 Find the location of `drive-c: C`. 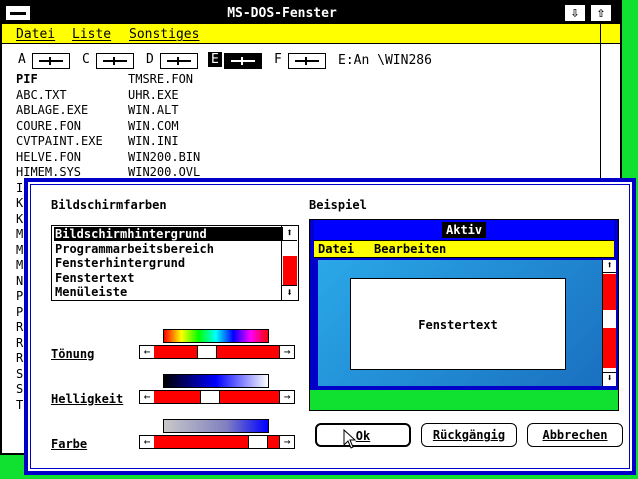

drive-c: C is located at coordinates (108, 61).